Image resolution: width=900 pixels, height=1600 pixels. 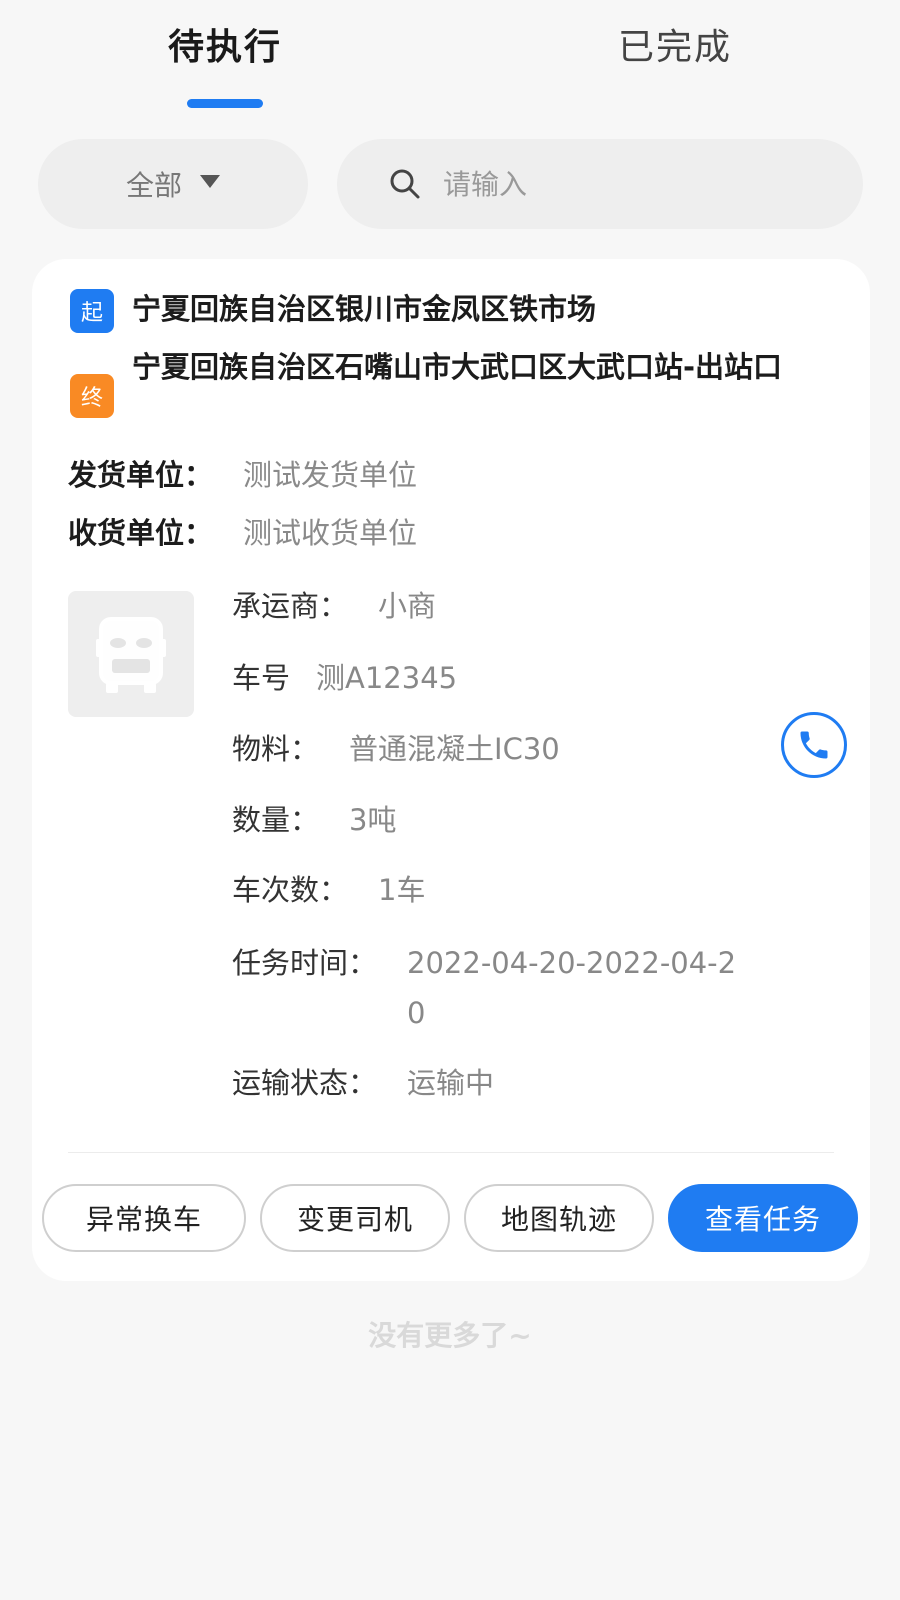 What do you see at coordinates (572, 988) in the screenshot?
I see `task-time-value: 2022-04-20-2022-04-20` at bounding box center [572, 988].